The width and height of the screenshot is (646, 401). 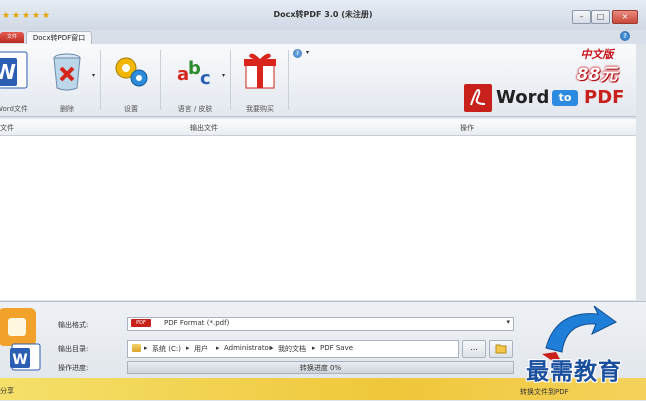 I want to click on buy-button: 我要购买, so click(x=260, y=80).